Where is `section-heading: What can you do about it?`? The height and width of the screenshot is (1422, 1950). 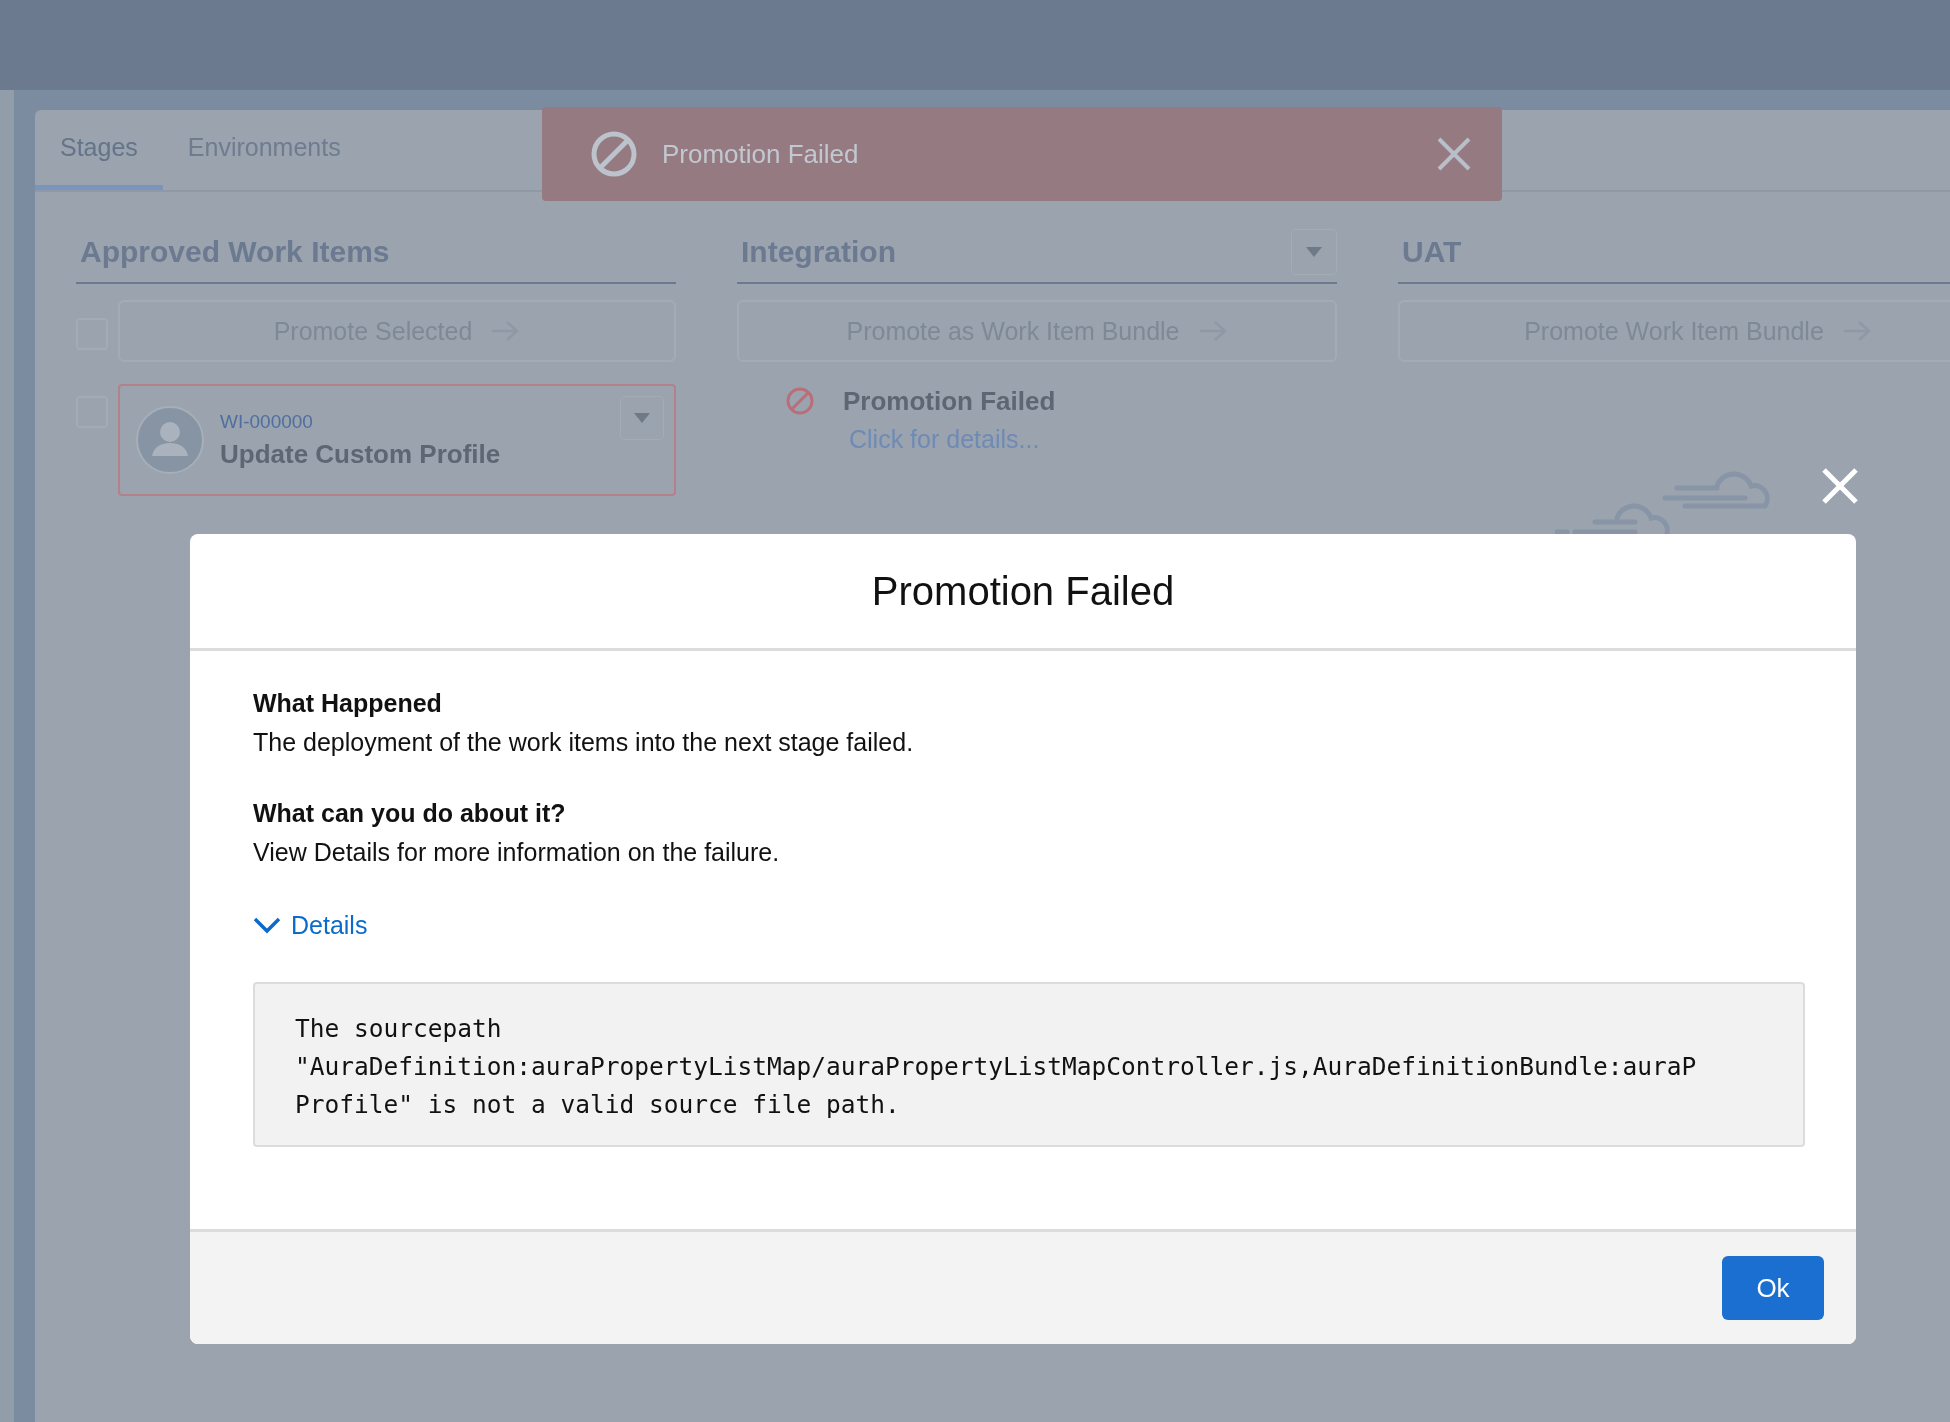
section-heading: What can you do about it? is located at coordinates (410, 813).